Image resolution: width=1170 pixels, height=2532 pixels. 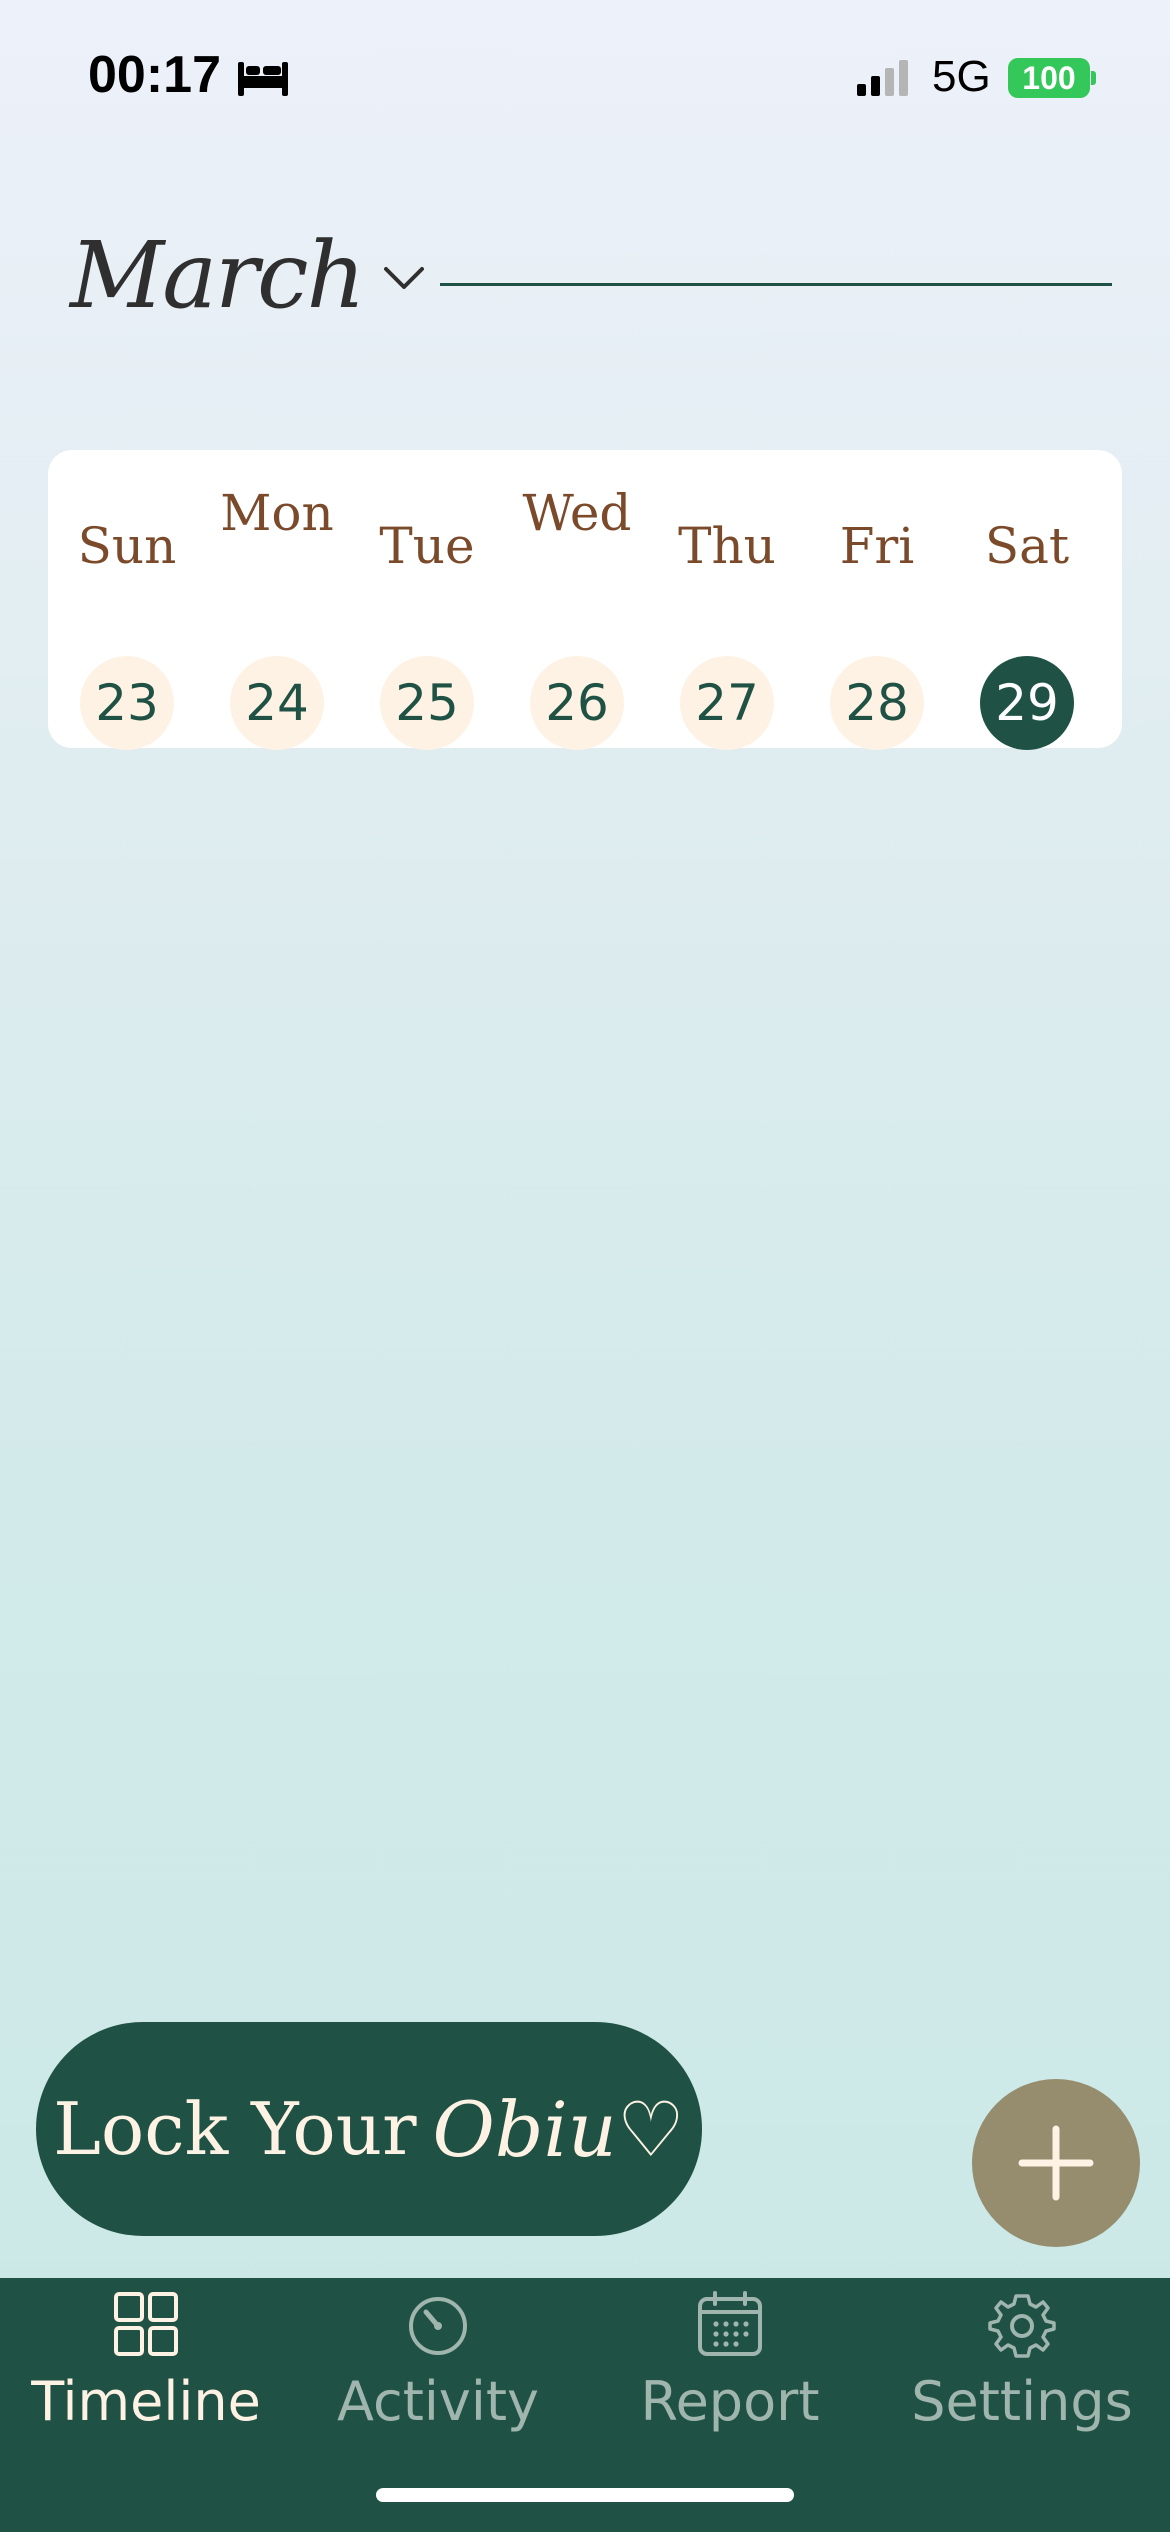 I want to click on day-tue: Tue 25, so click(x=427, y=600).